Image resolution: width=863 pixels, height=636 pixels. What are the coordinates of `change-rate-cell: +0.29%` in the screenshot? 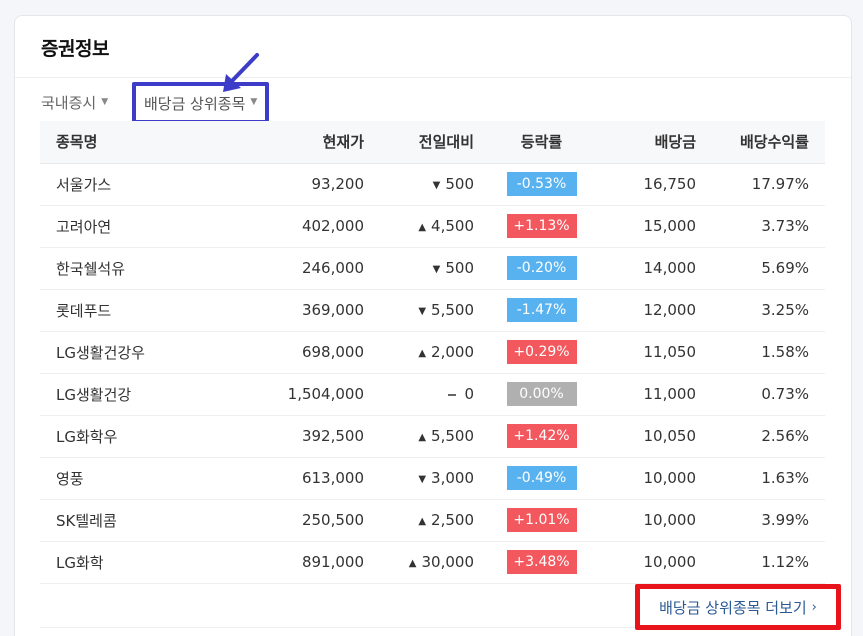 It's located at (541, 352).